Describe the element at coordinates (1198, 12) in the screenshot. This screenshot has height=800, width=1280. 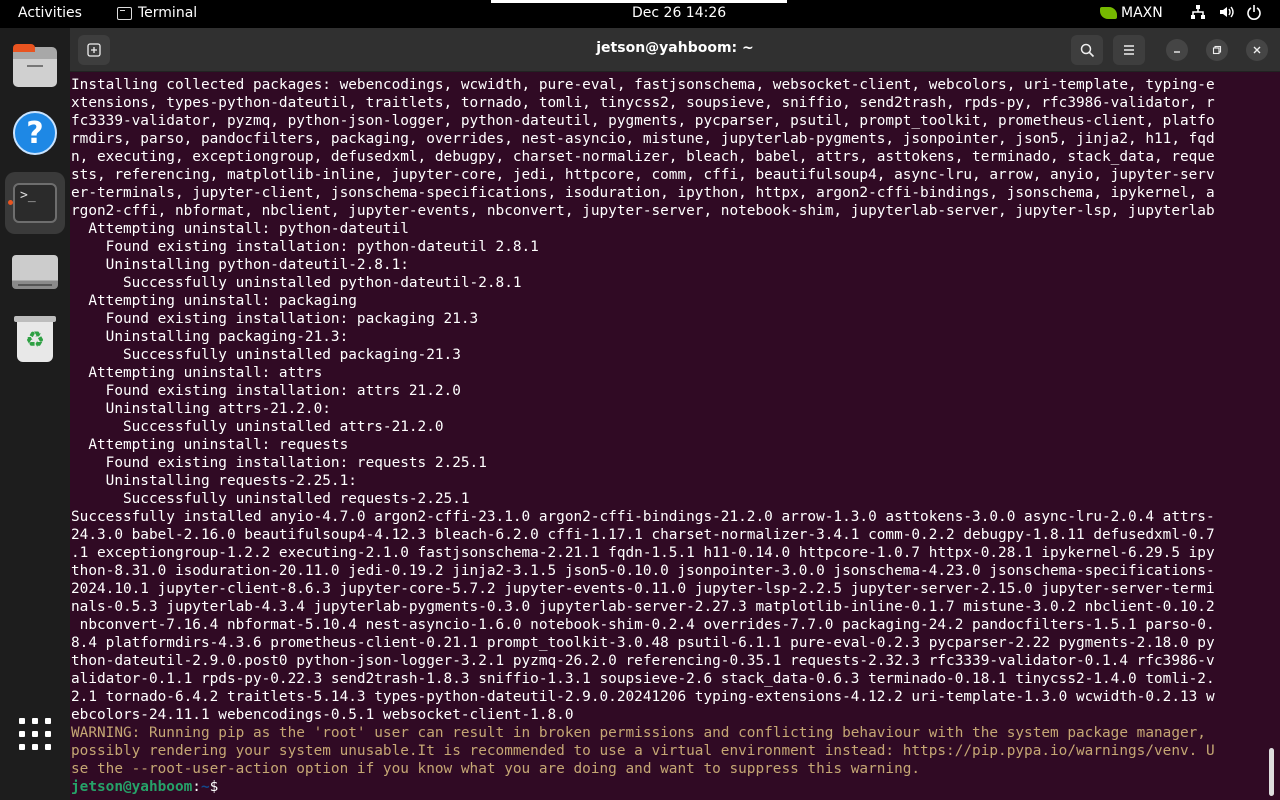
I see `network-icon` at that location.